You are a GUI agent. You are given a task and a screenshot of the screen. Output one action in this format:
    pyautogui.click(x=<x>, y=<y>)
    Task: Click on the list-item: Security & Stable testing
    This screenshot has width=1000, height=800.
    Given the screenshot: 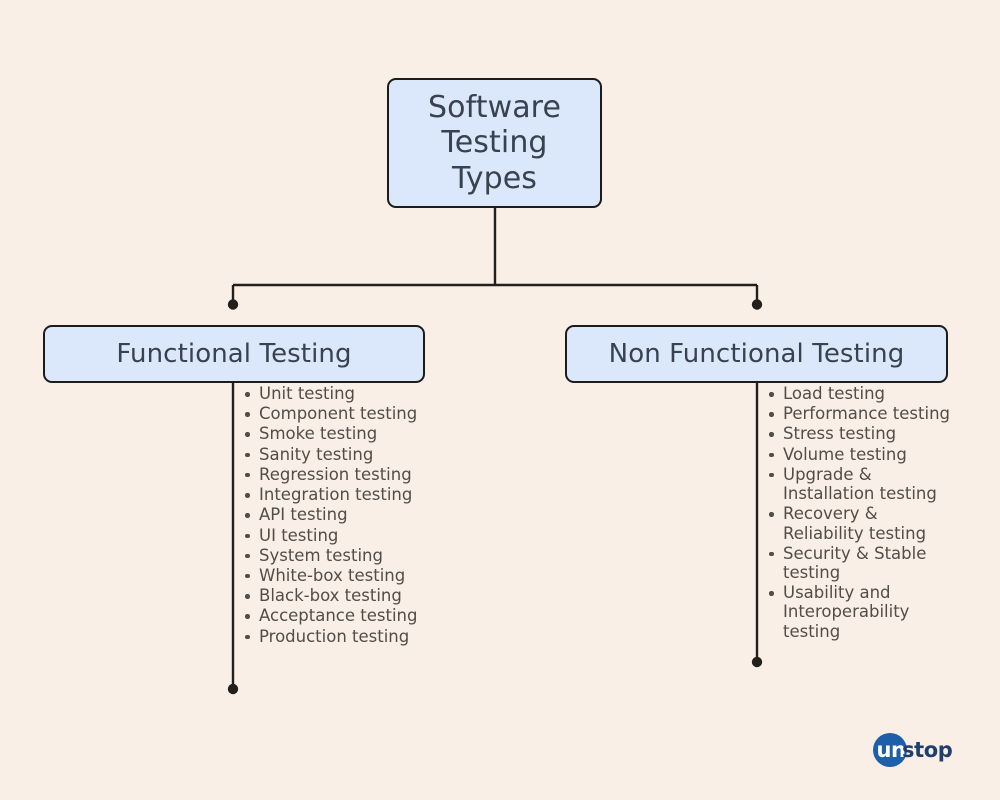 What is the action you would take?
    pyautogui.click(x=857, y=563)
    